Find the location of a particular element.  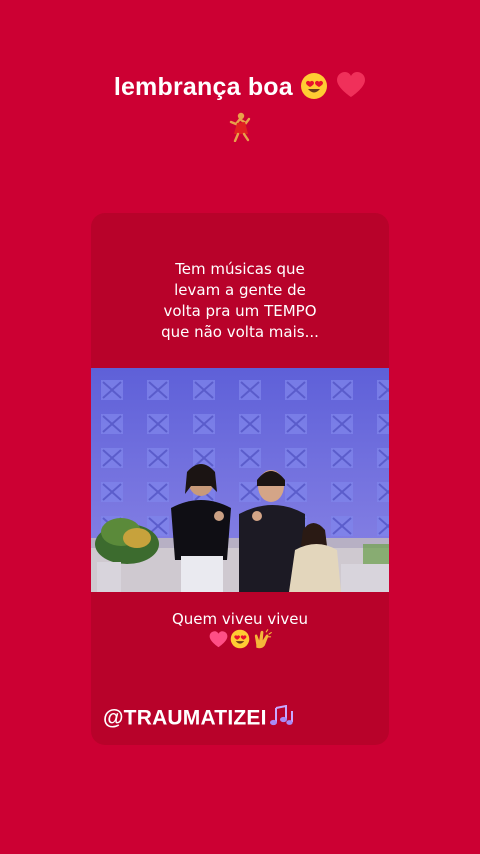

mention-handle: @TRAUMATIZEI is located at coordinates (199, 718).